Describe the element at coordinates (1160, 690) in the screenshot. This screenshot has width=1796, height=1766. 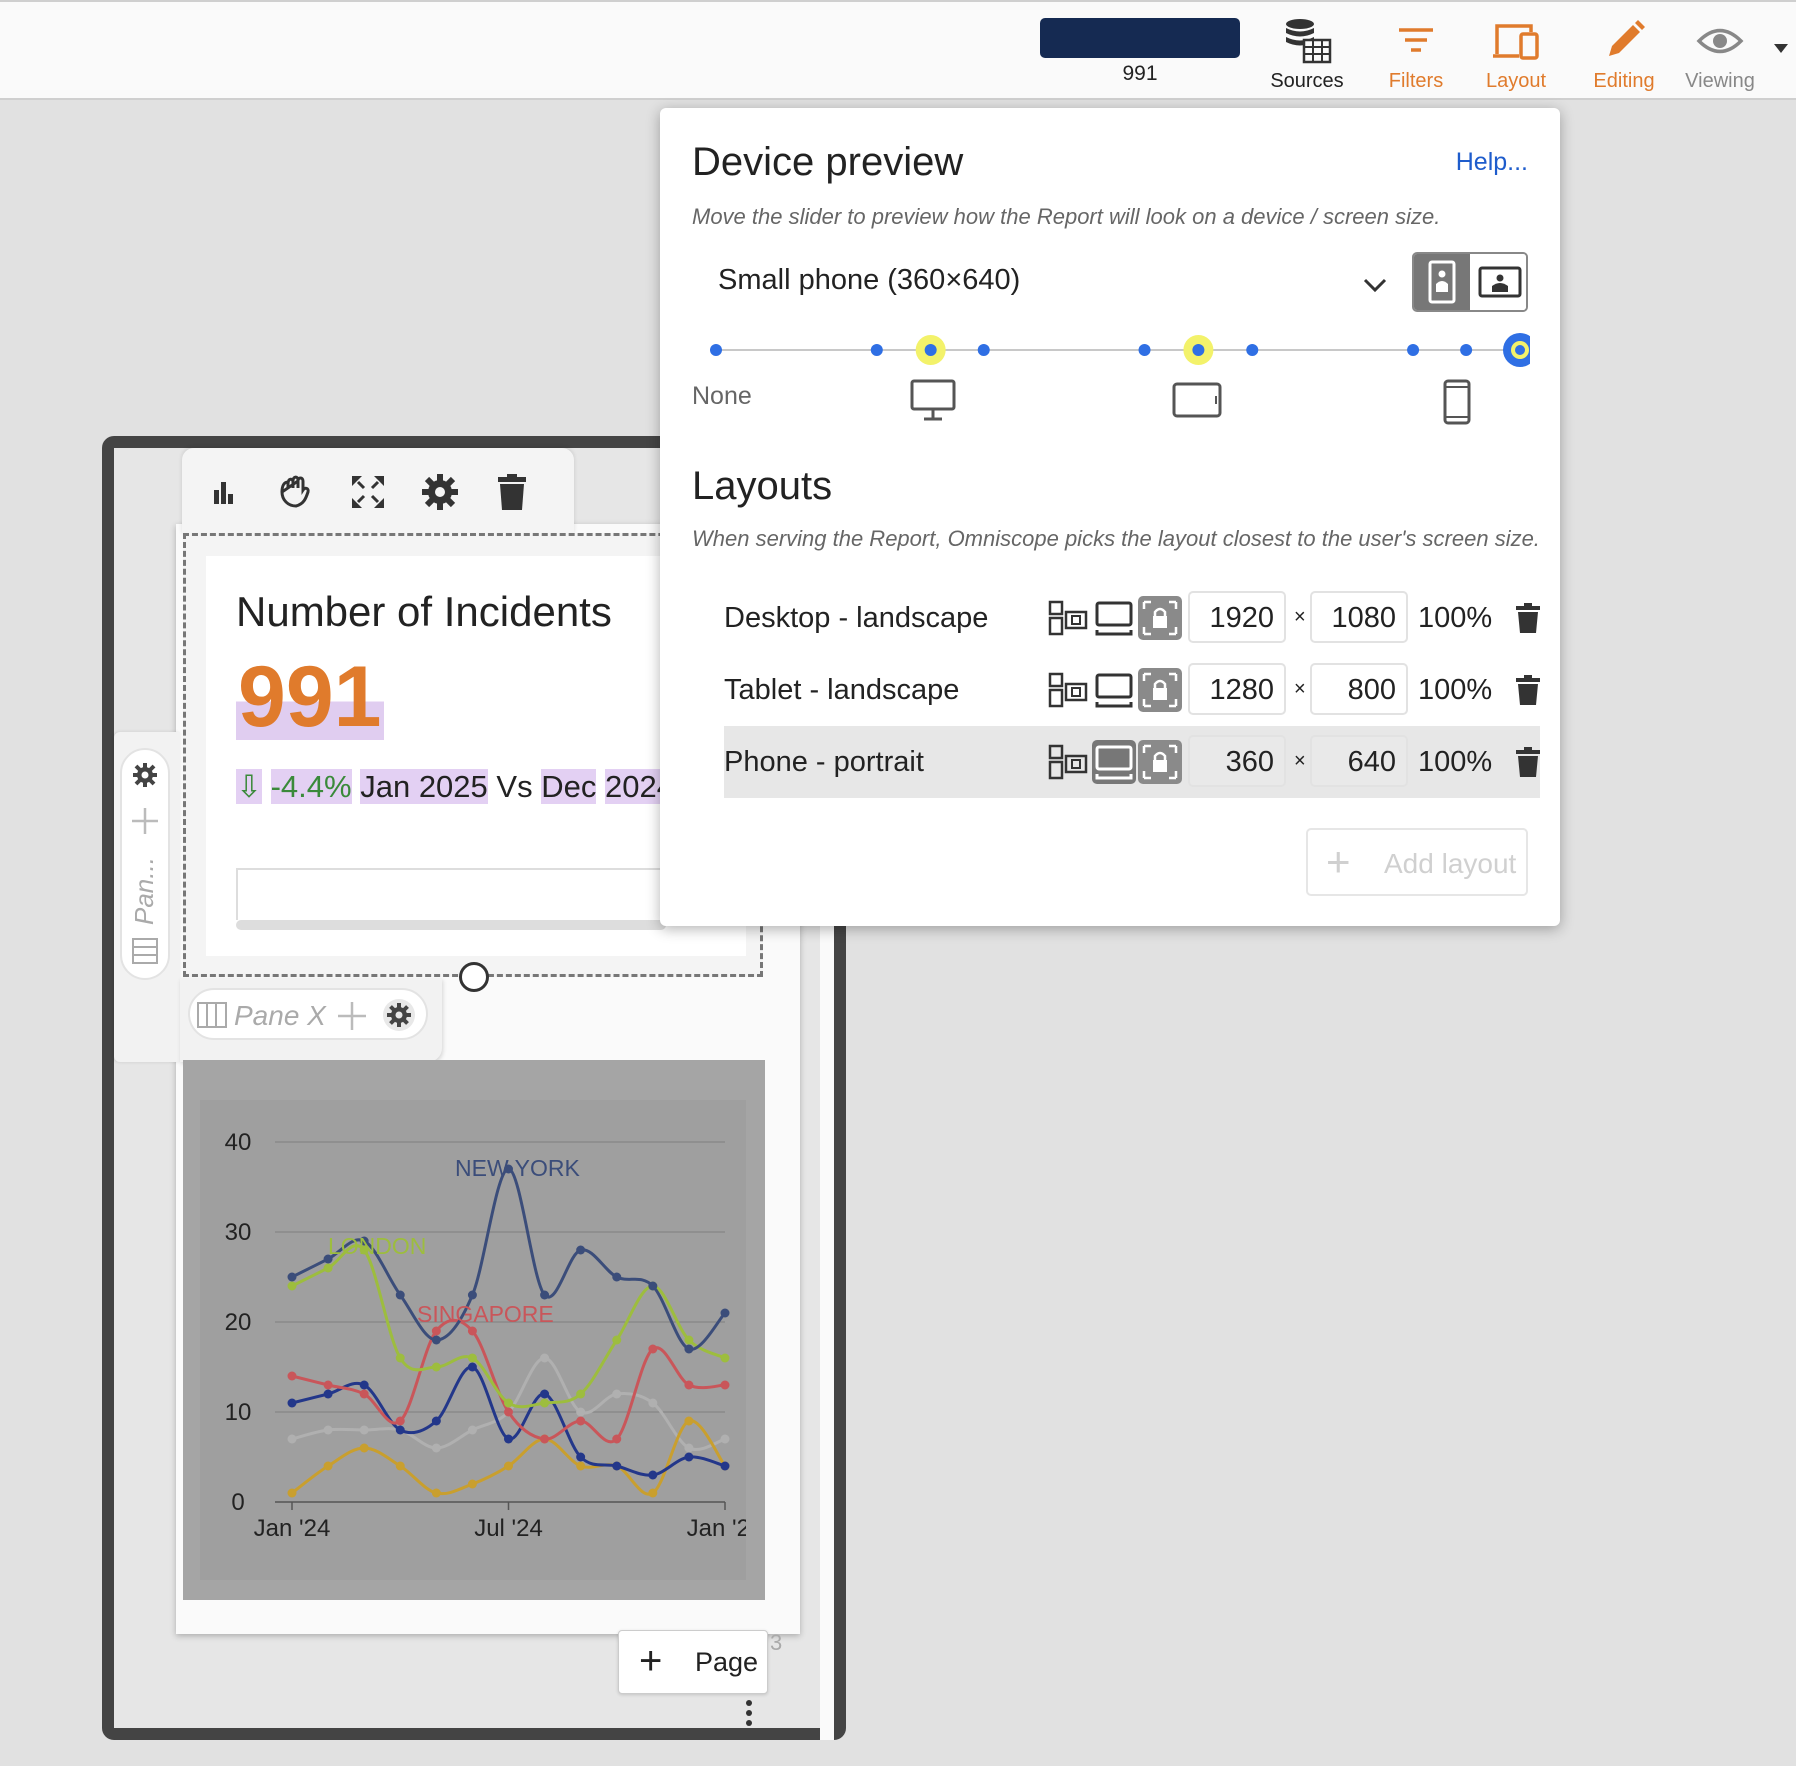
I see `lock-size-toggle` at that location.